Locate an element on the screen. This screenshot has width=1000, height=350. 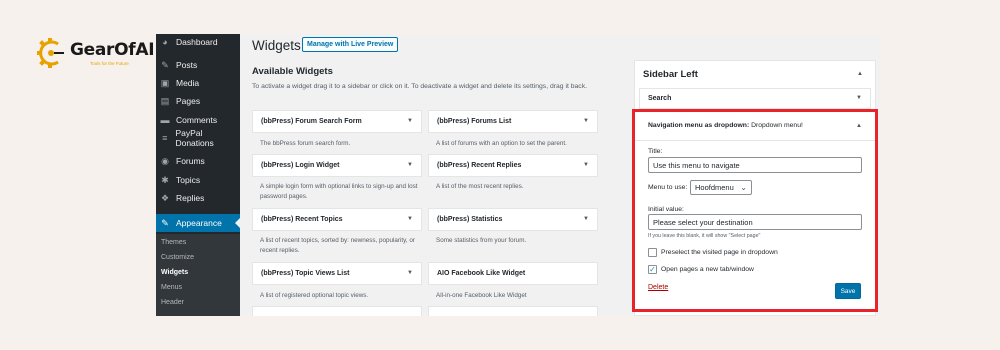
appearance-submenu: Themes Customize Widgets Menus Header is located at coordinates (198, 275).